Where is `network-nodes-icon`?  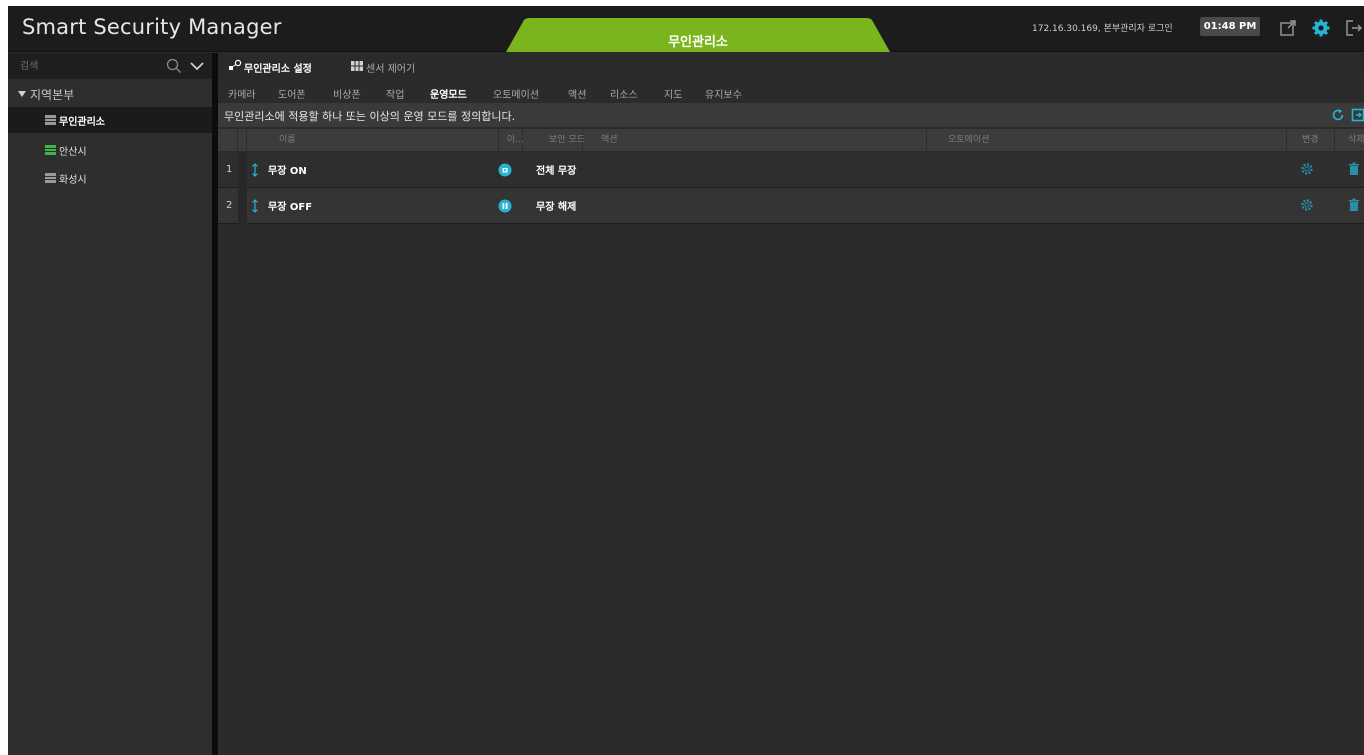 network-nodes-icon is located at coordinates (235, 67).